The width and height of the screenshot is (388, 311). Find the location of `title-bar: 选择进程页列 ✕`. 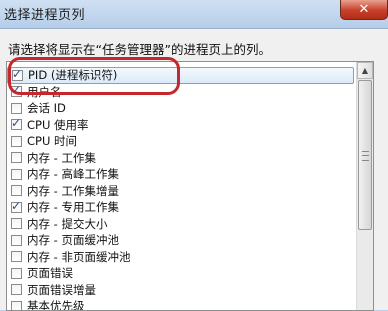

title-bar: 选择进程页列 ✕ is located at coordinates (194, 14).